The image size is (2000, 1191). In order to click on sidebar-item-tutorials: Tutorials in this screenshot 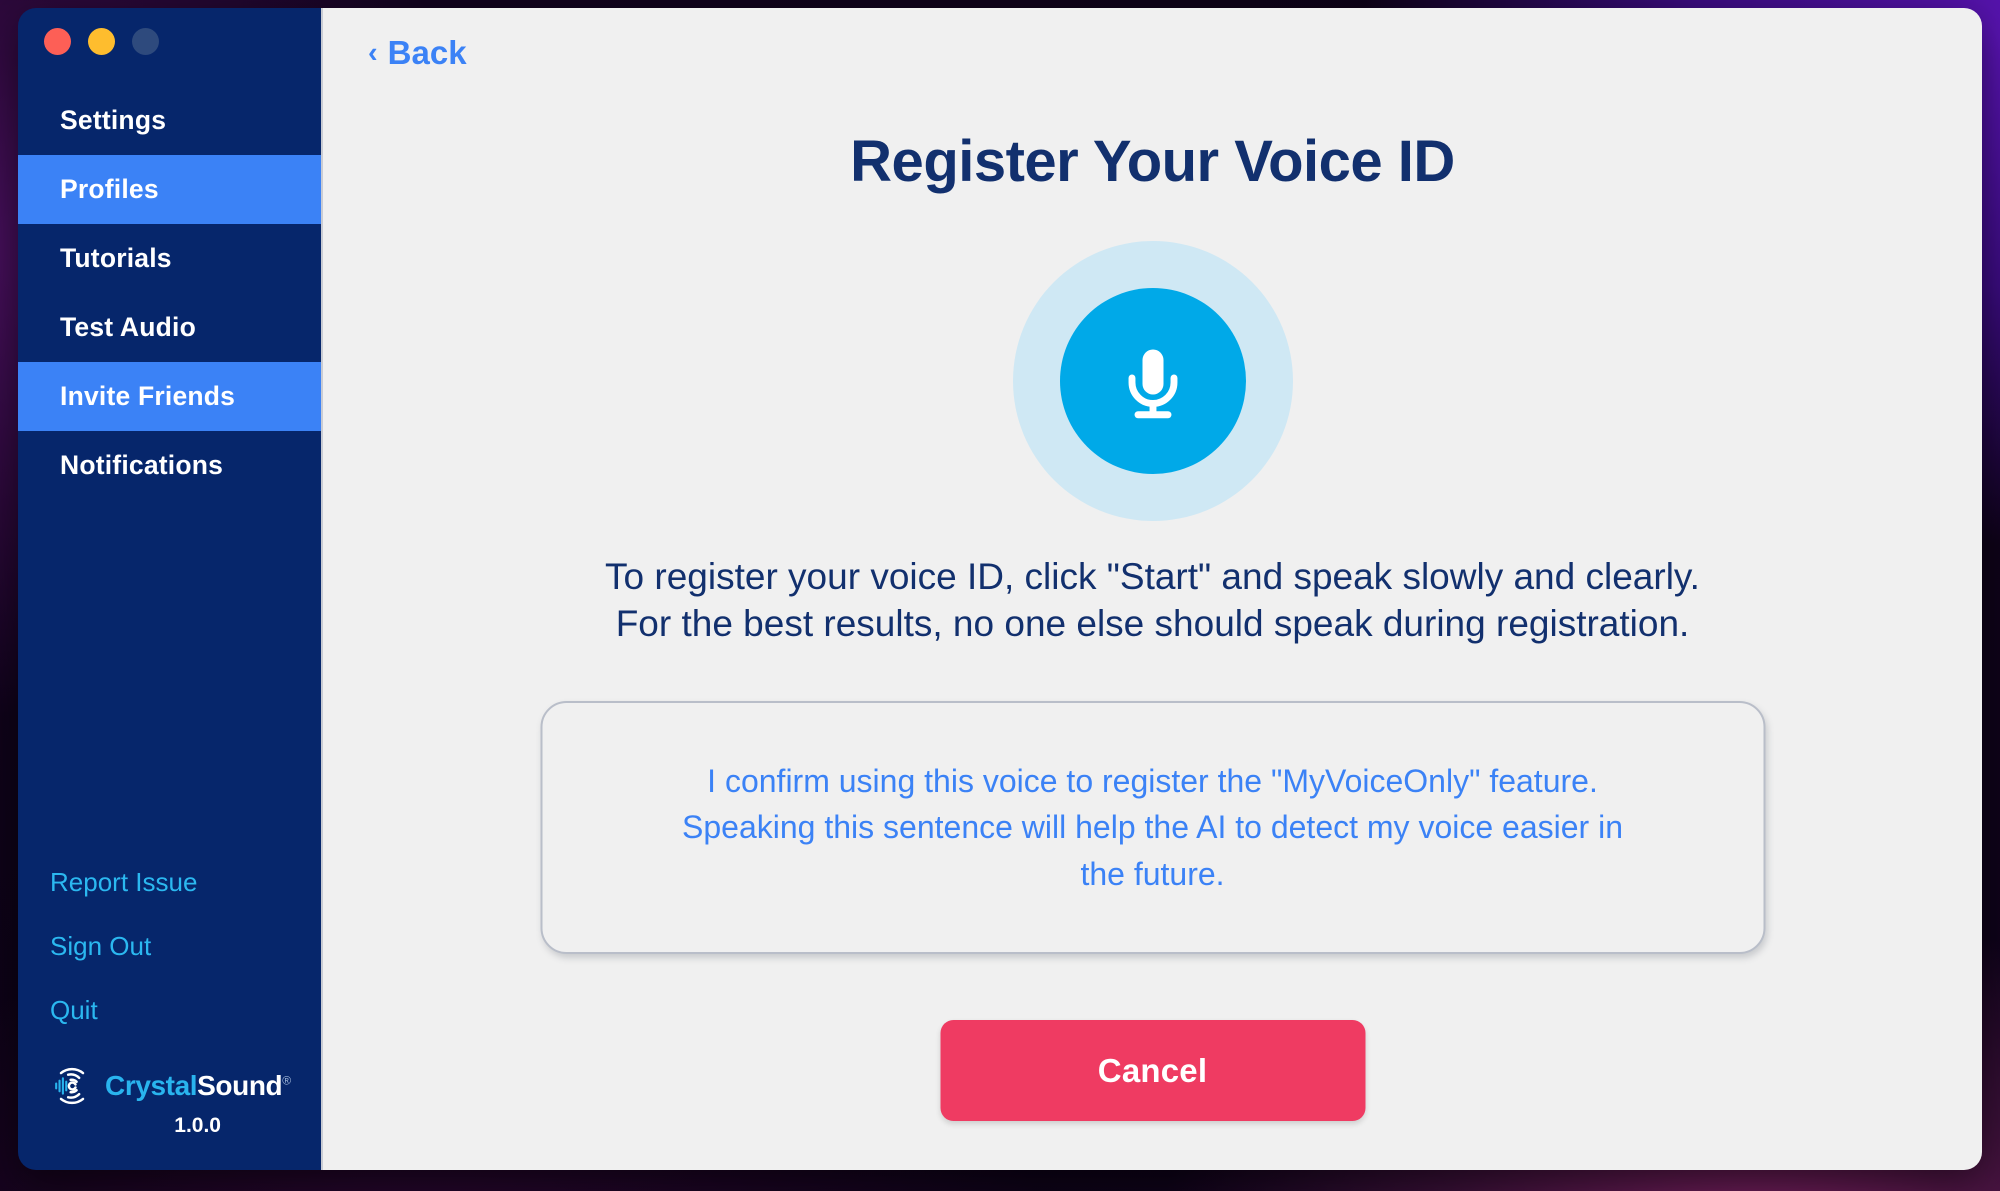, I will do `click(169, 258)`.